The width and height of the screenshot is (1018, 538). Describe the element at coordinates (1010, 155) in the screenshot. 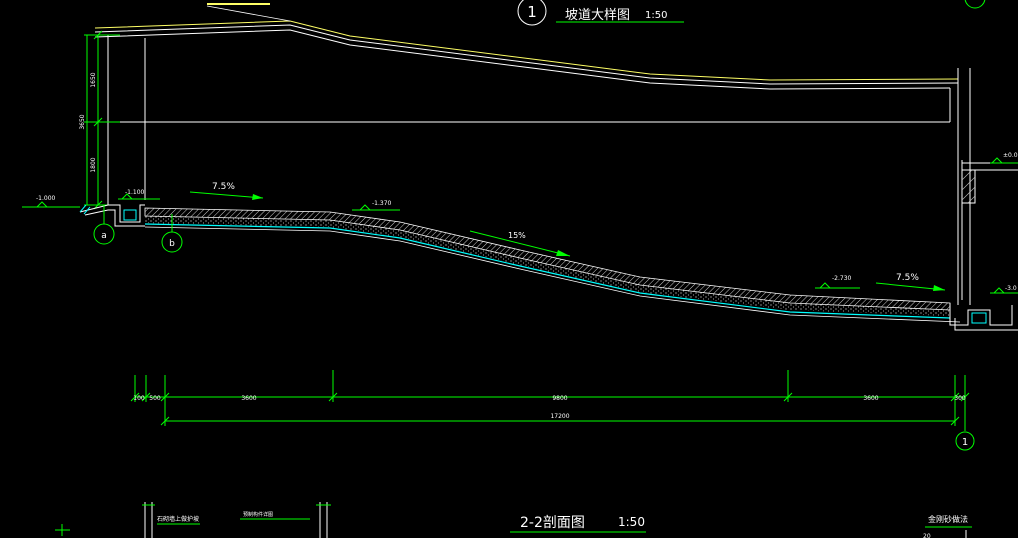

I see `svg-text: ±0.0` at that location.